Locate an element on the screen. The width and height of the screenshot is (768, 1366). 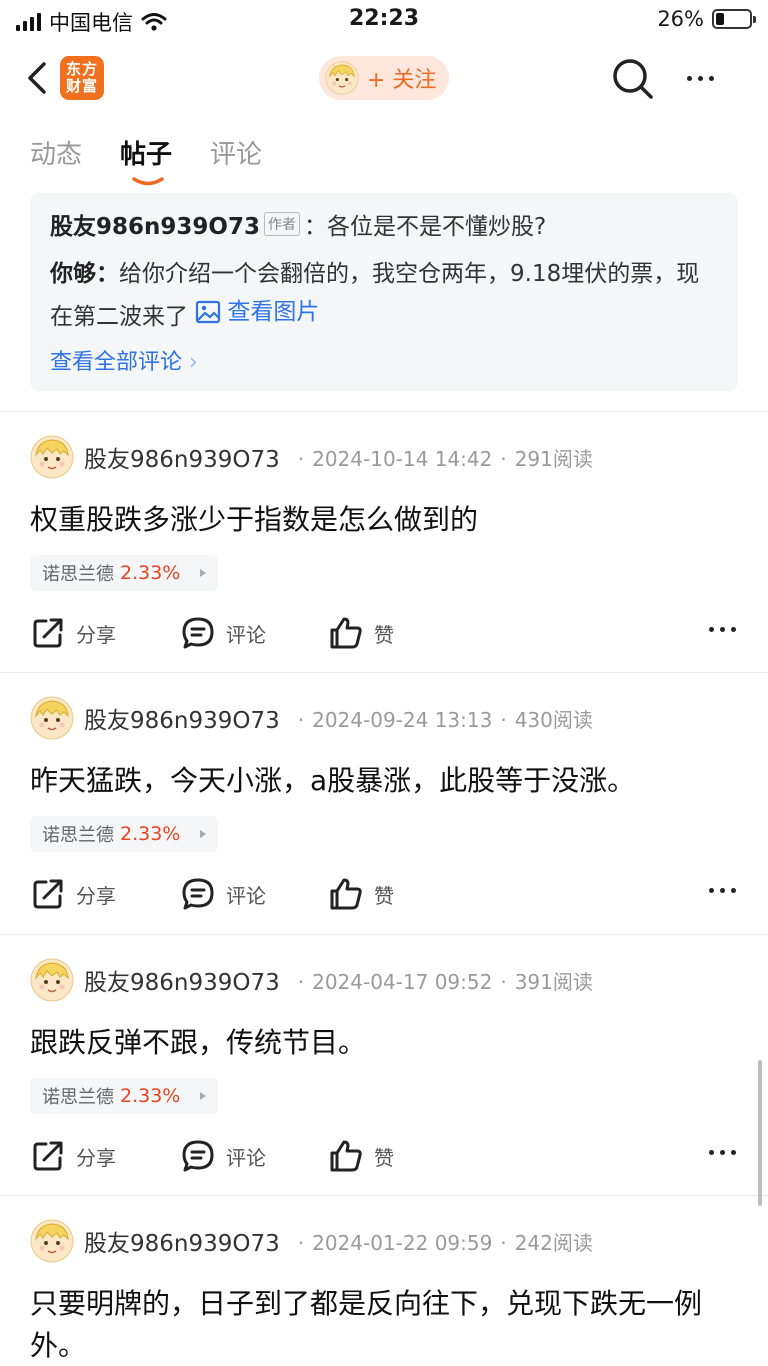
post-body: 跟跌反弹不跟，传统节目。 is located at coordinates (385, 1043).